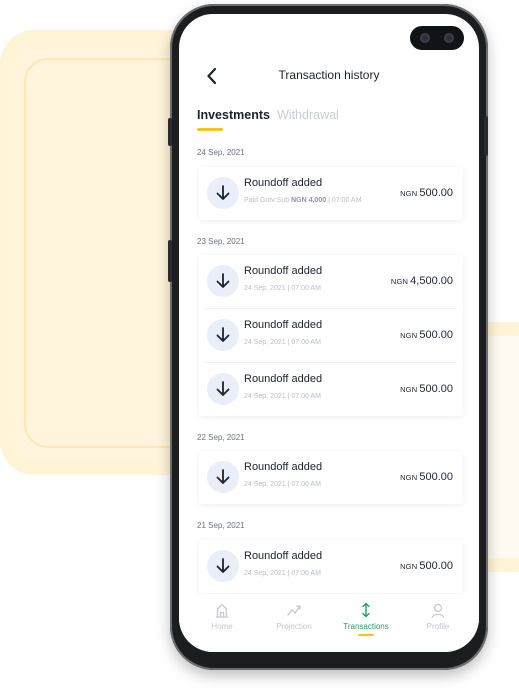 The width and height of the screenshot is (519, 699). I want to click on active-tab-indicator, so click(210, 129).